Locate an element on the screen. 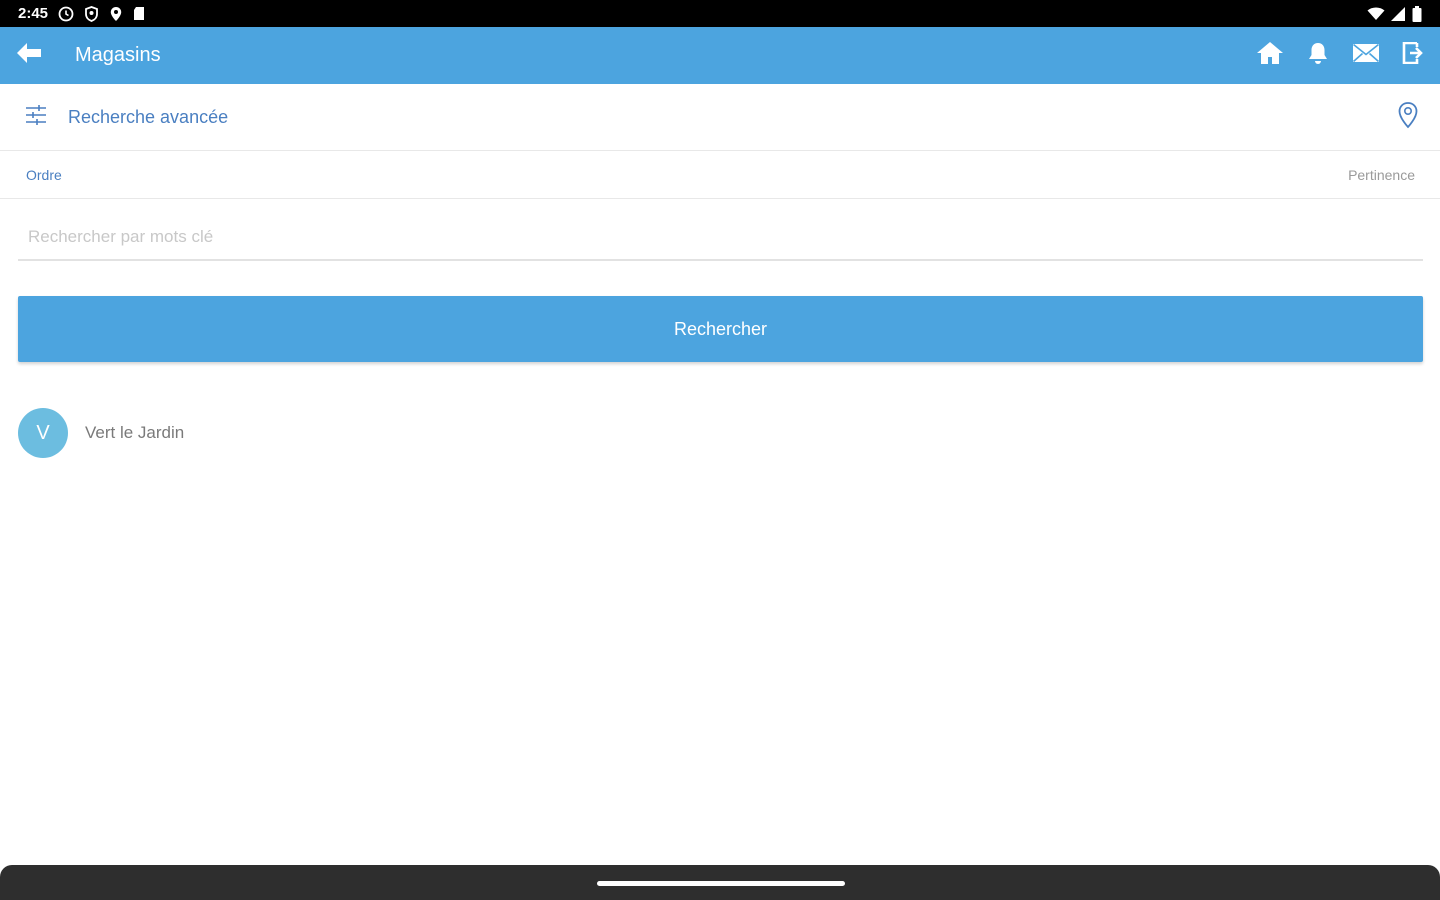 The image size is (1440, 900). clock-icon is located at coordinates (66, 14).